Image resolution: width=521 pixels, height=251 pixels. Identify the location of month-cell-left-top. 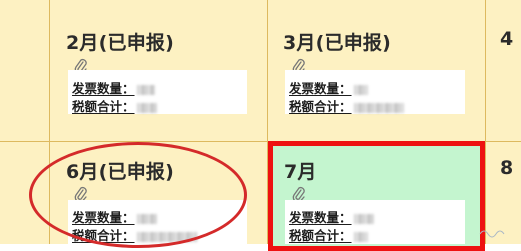
(24, 70).